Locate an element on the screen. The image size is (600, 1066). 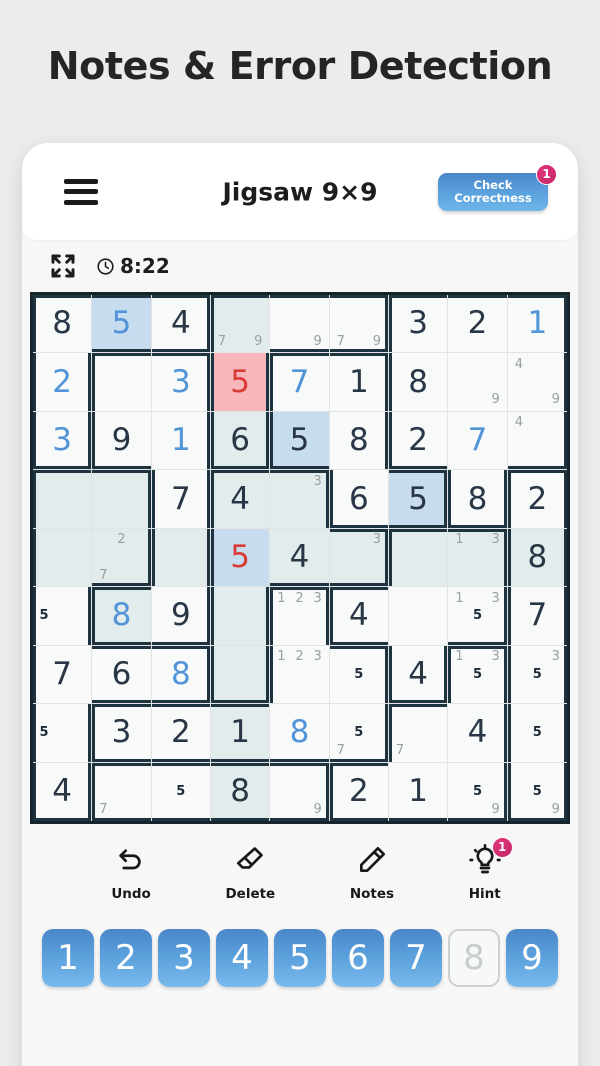
cell-r4c4: 4 is located at coordinates (240, 499).